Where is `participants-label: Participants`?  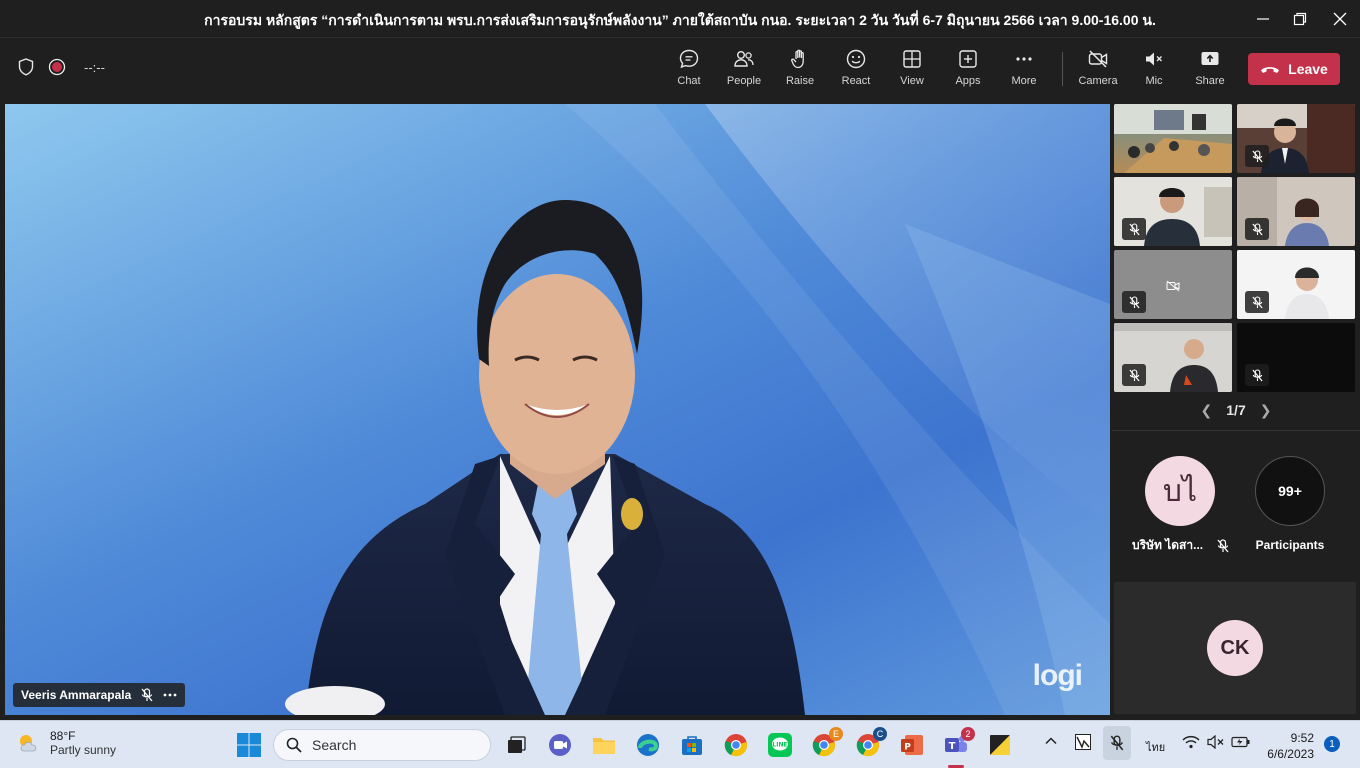
participants-label: Participants is located at coordinates (1290, 545).